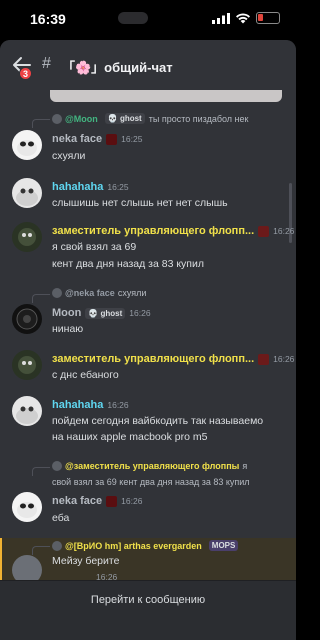 Image resolution: width=320 pixels, height=640 pixels. I want to click on reply-text: я, so click(245, 466).